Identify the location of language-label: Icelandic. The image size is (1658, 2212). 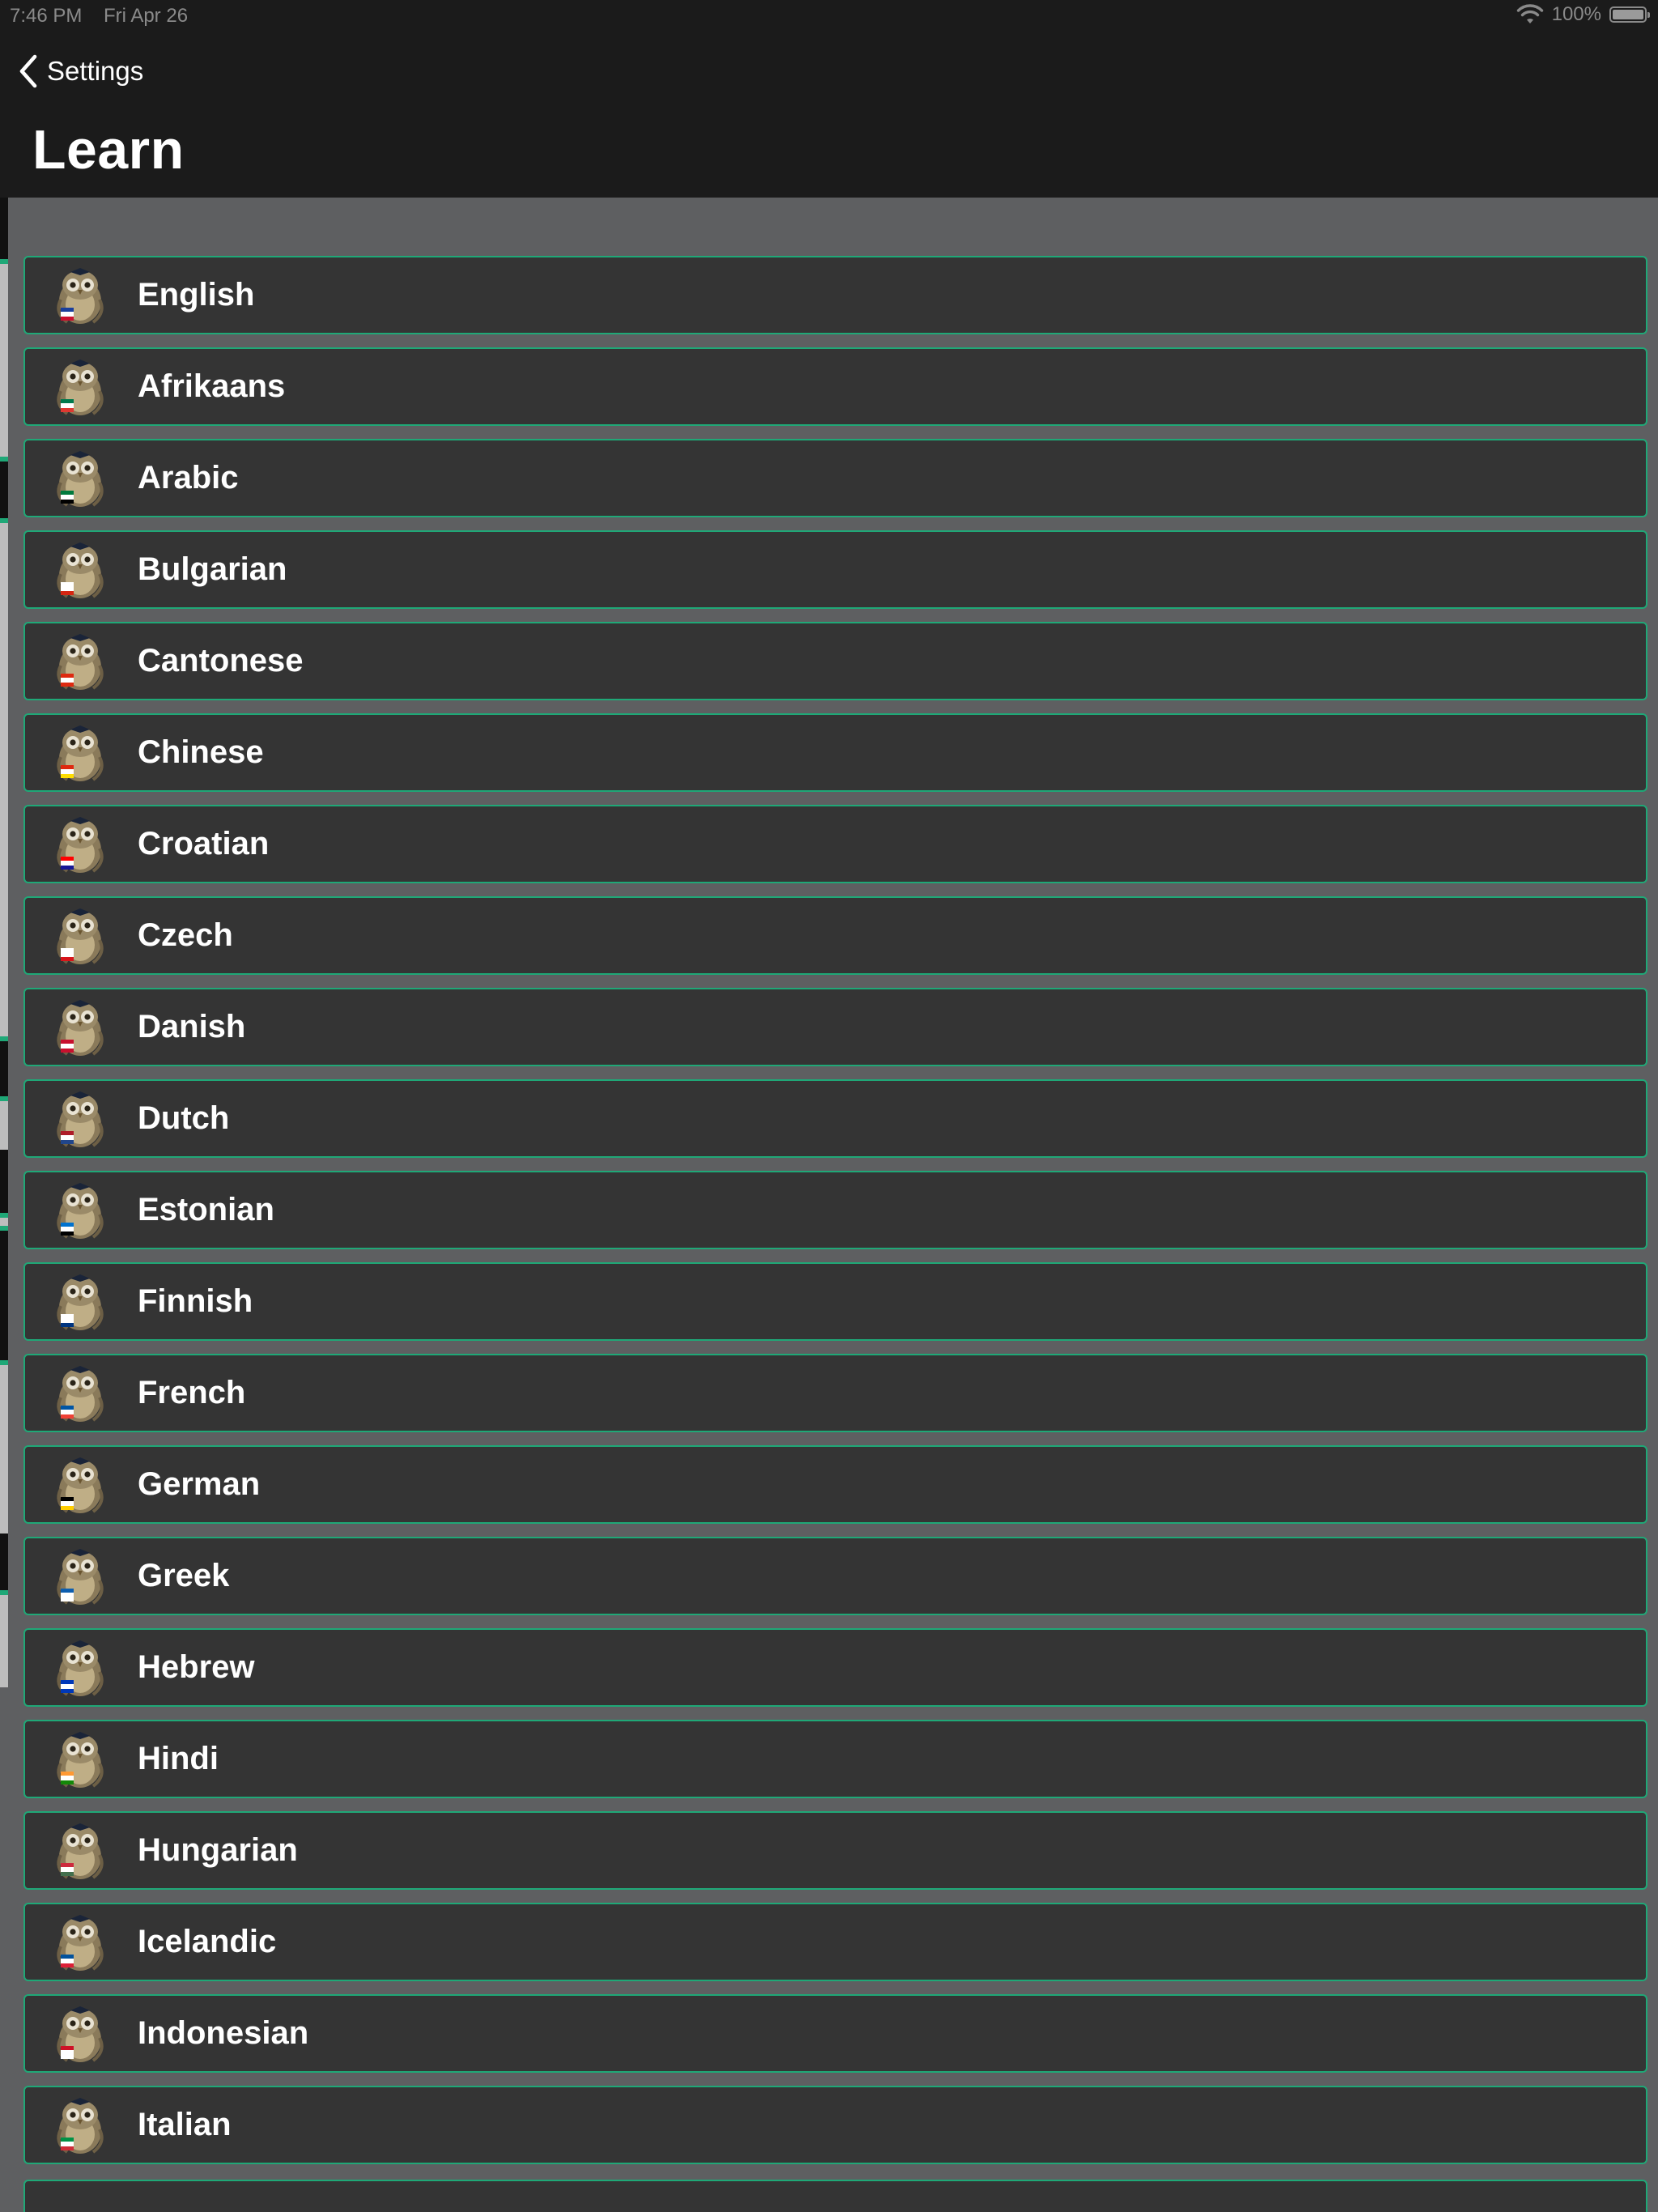
(207, 1942).